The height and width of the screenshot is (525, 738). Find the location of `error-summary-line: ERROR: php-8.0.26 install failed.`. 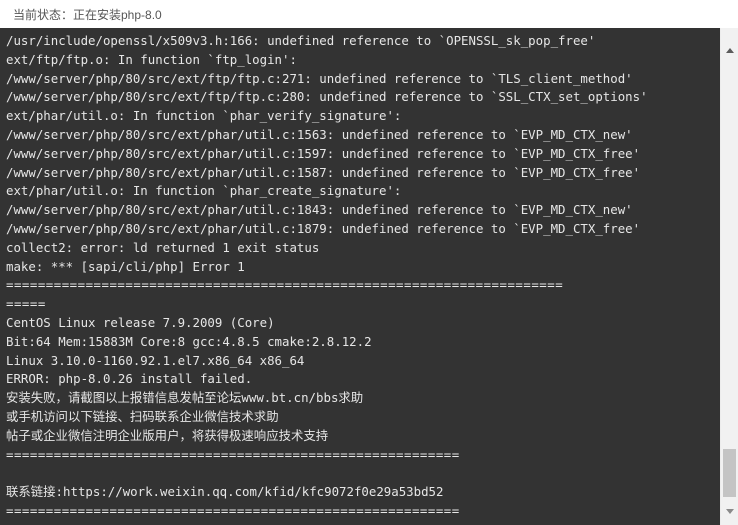

error-summary-line: ERROR: php-8.0.26 install failed. is located at coordinates (129, 379).